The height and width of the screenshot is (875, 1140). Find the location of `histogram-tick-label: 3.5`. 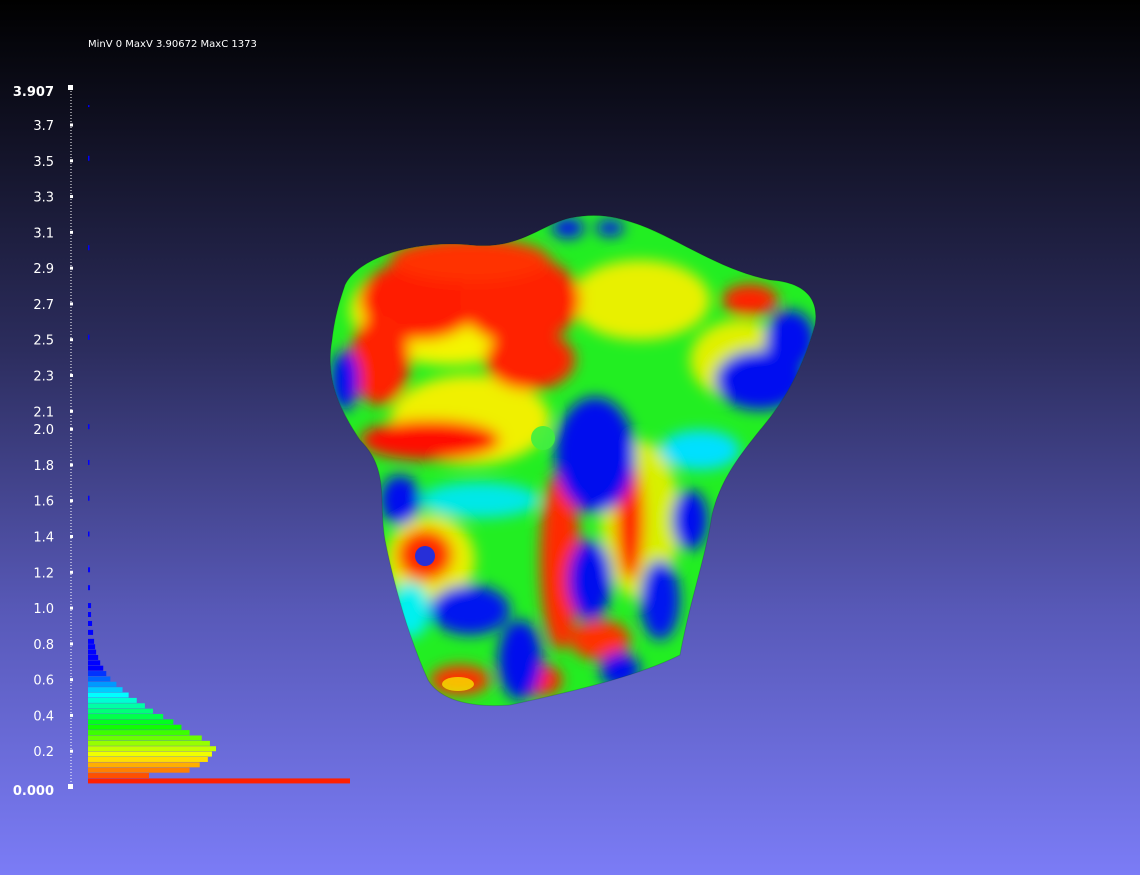

histogram-tick-label: 3.5 is located at coordinates (43, 162).